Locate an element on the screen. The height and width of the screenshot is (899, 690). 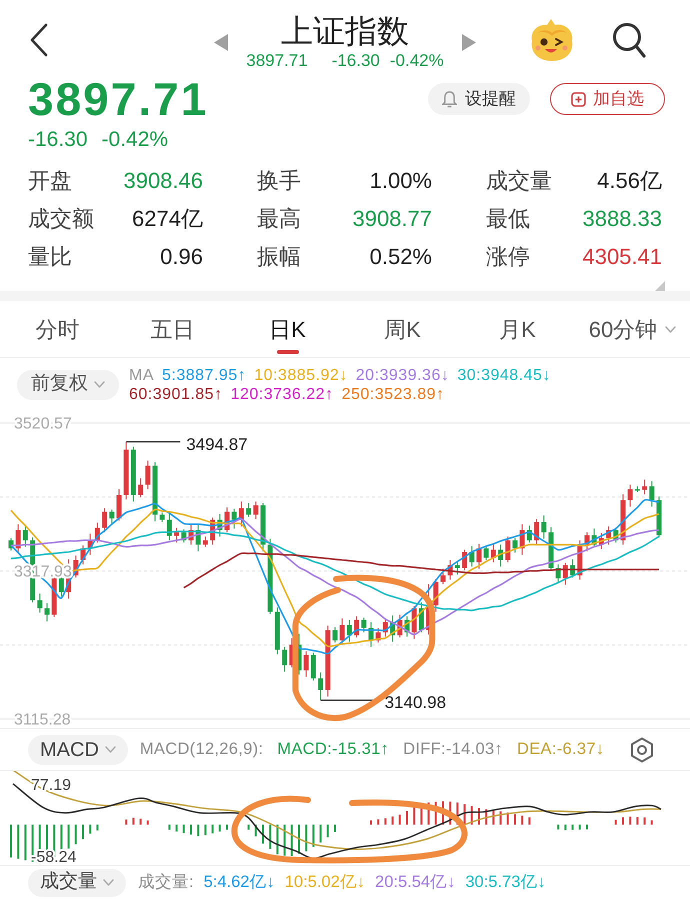
back-icon is located at coordinates (39, 40).